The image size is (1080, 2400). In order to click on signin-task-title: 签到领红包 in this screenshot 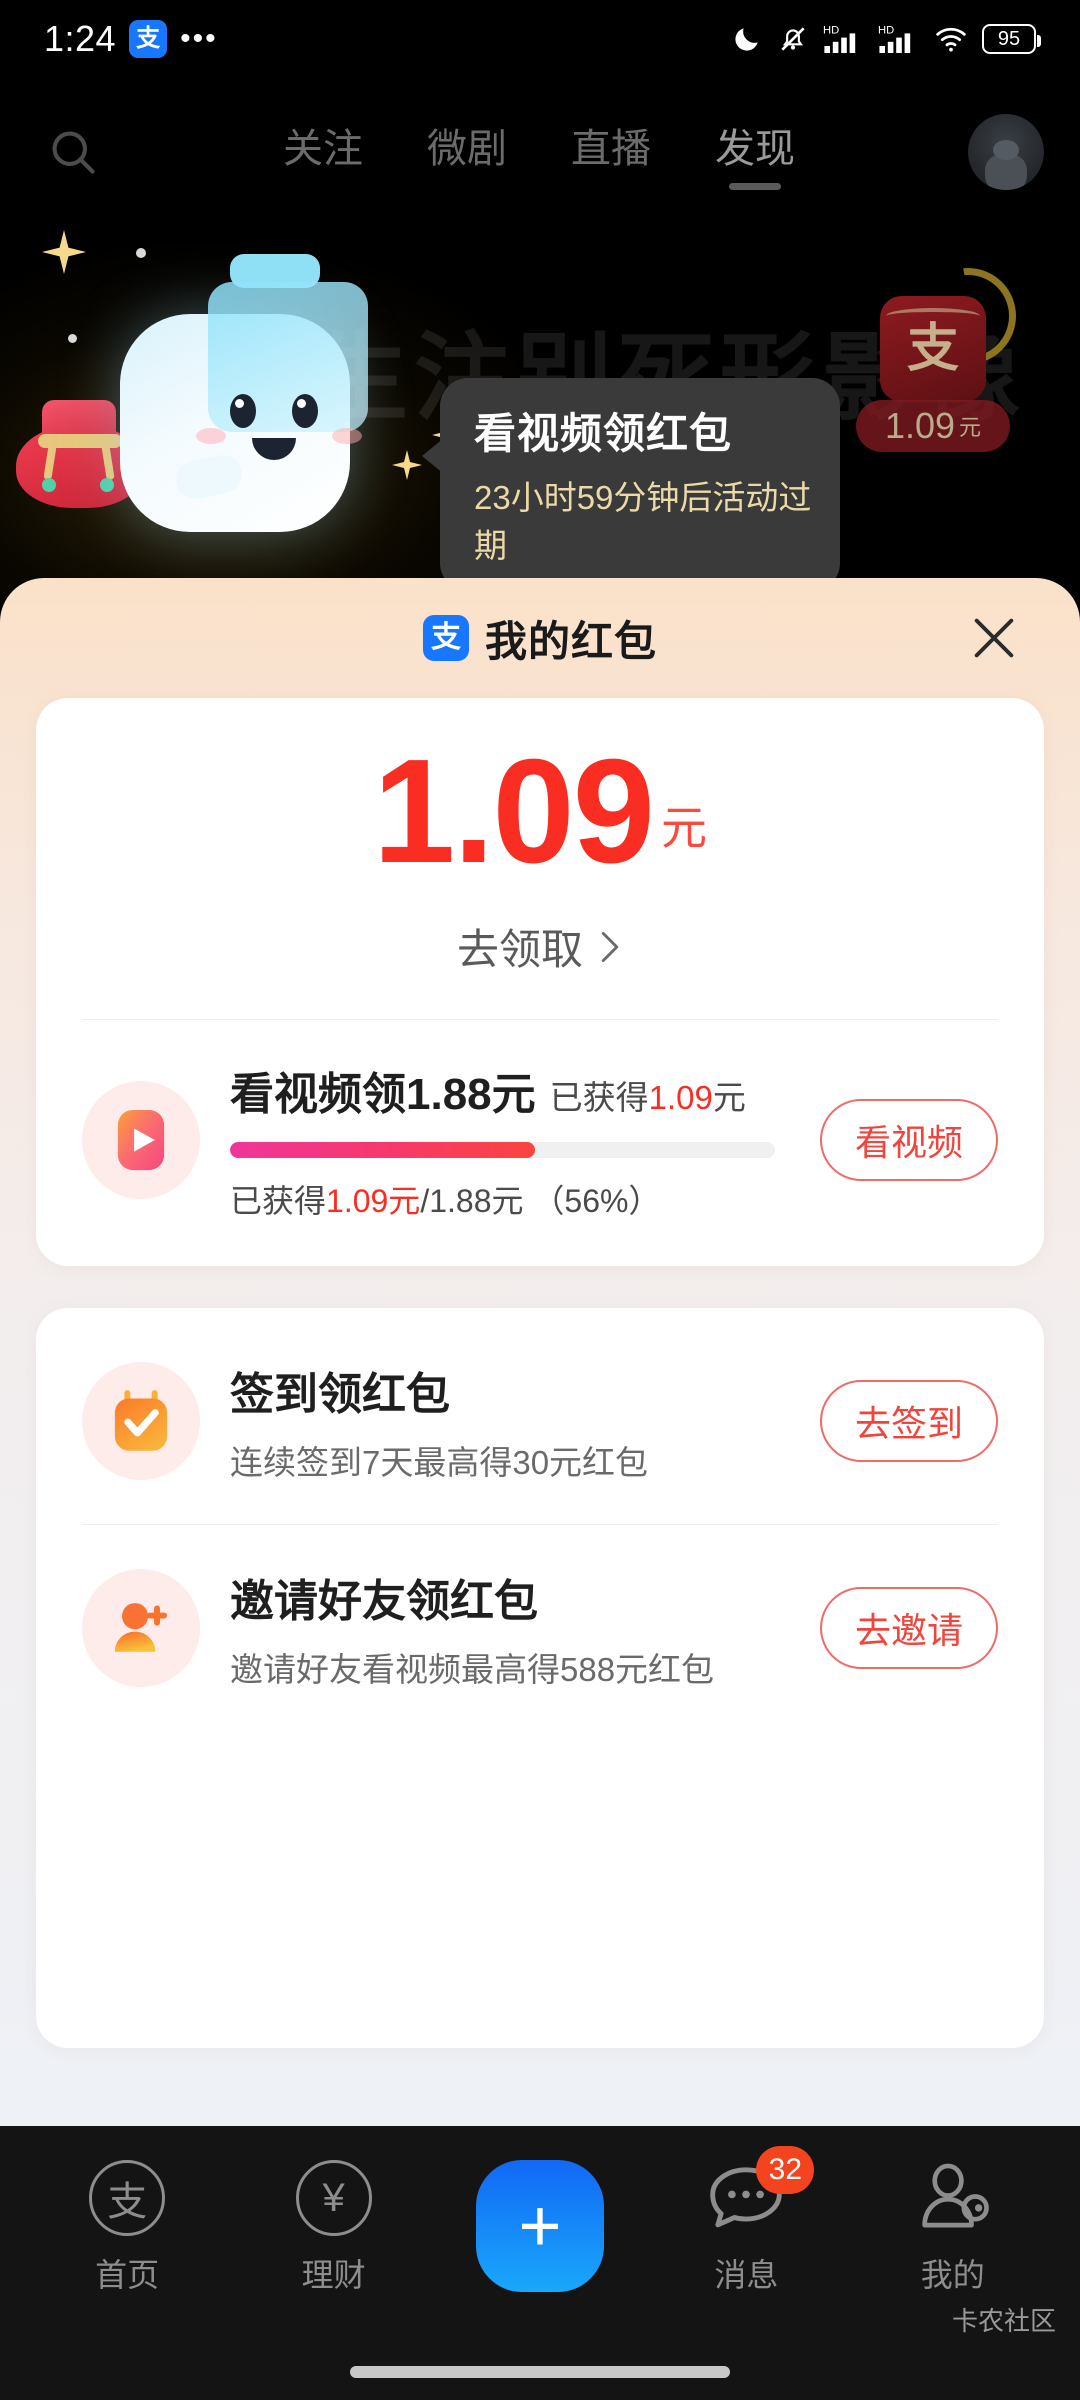, I will do `click(340, 1395)`.